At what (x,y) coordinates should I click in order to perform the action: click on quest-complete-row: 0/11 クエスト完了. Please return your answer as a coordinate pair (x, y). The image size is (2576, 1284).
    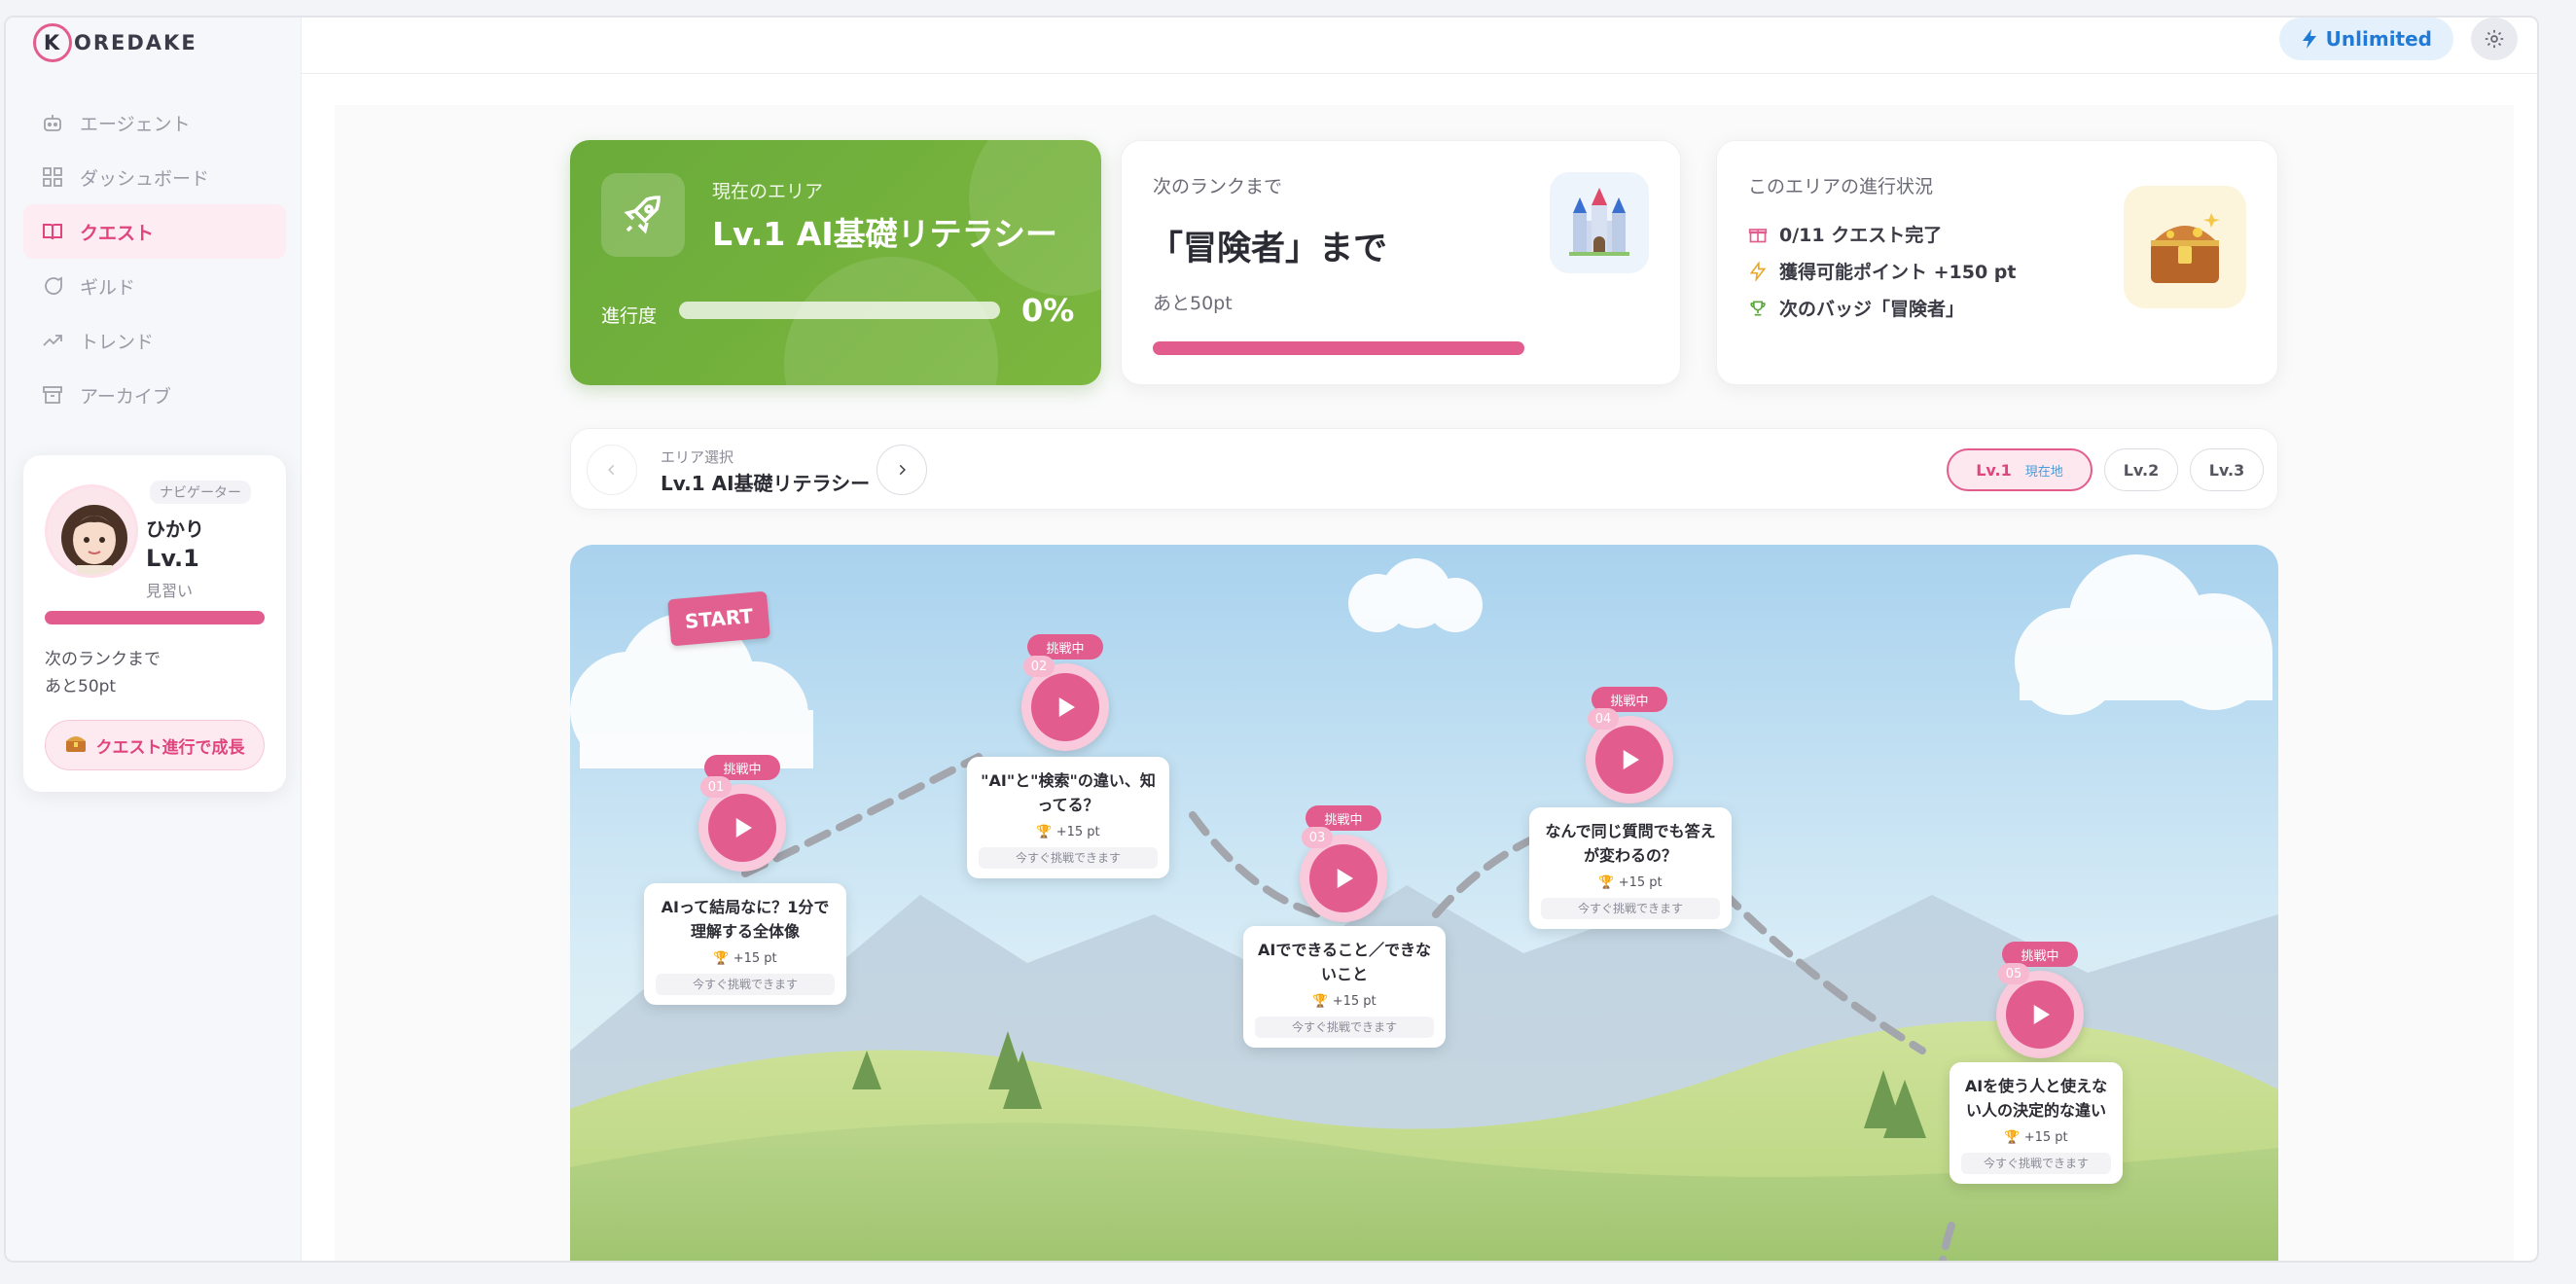
    Looking at the image, I should click on (1845, 234).